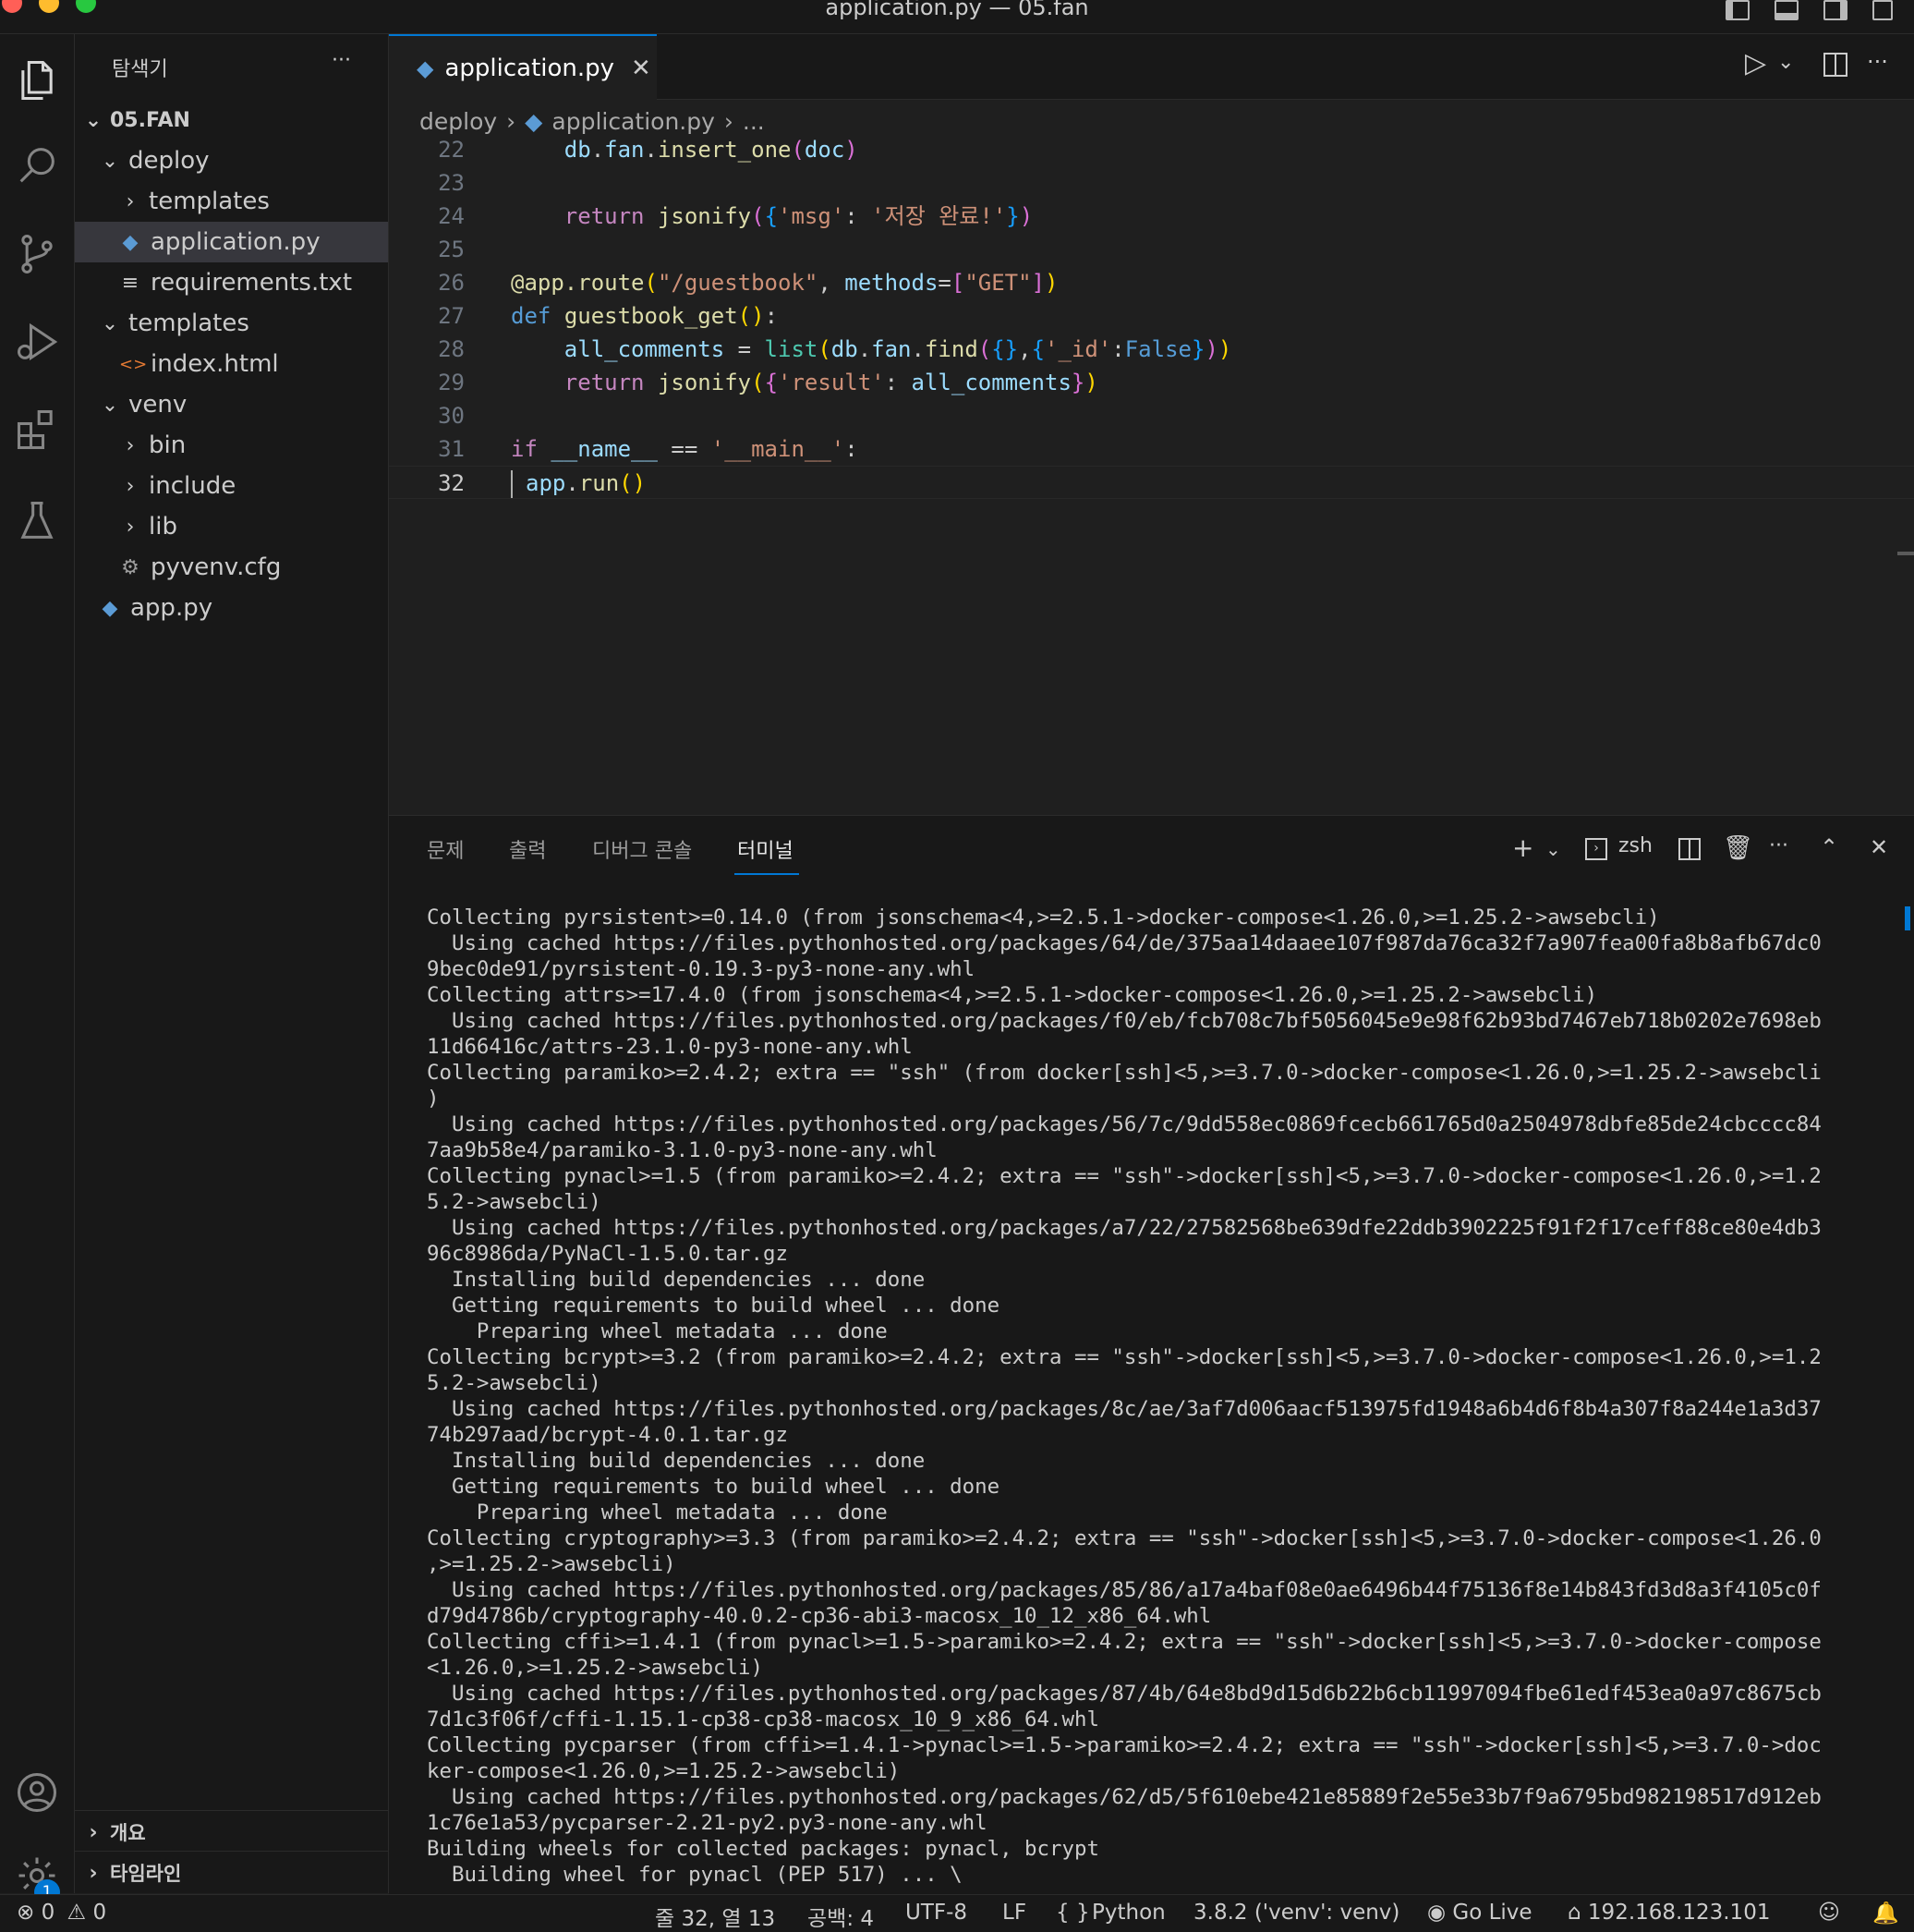 The height and width of the screenshot is (1932, 1914). I want to click on terminal-scrollbar, so click(1907, 918).